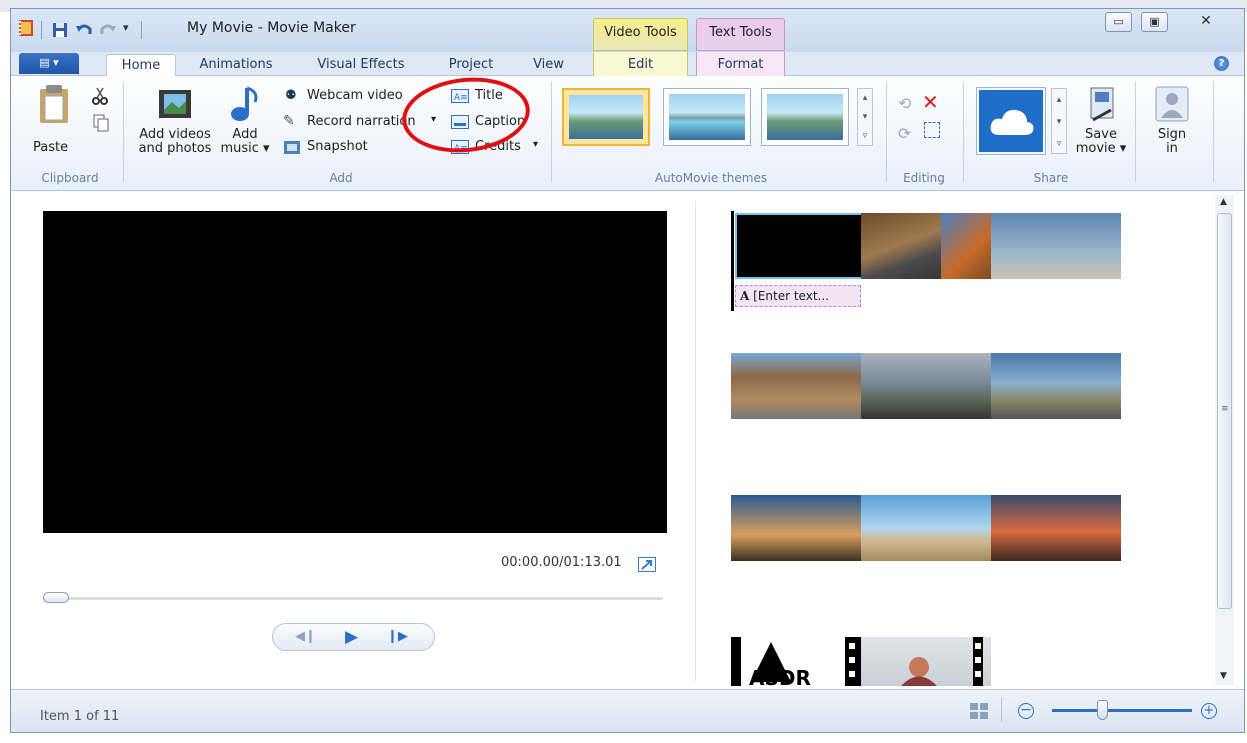 This screenshot has height=743, width=1247. I want to click on share-group-label: Share, so click(1051, 178).